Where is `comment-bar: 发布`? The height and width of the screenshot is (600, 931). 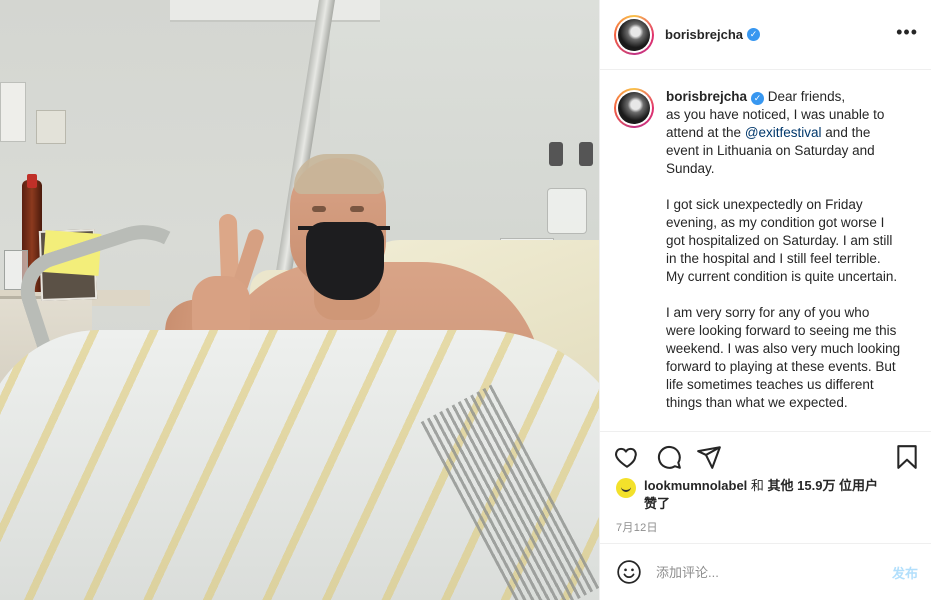
comment-bar: 发布 is located at coordinates (765, 571).